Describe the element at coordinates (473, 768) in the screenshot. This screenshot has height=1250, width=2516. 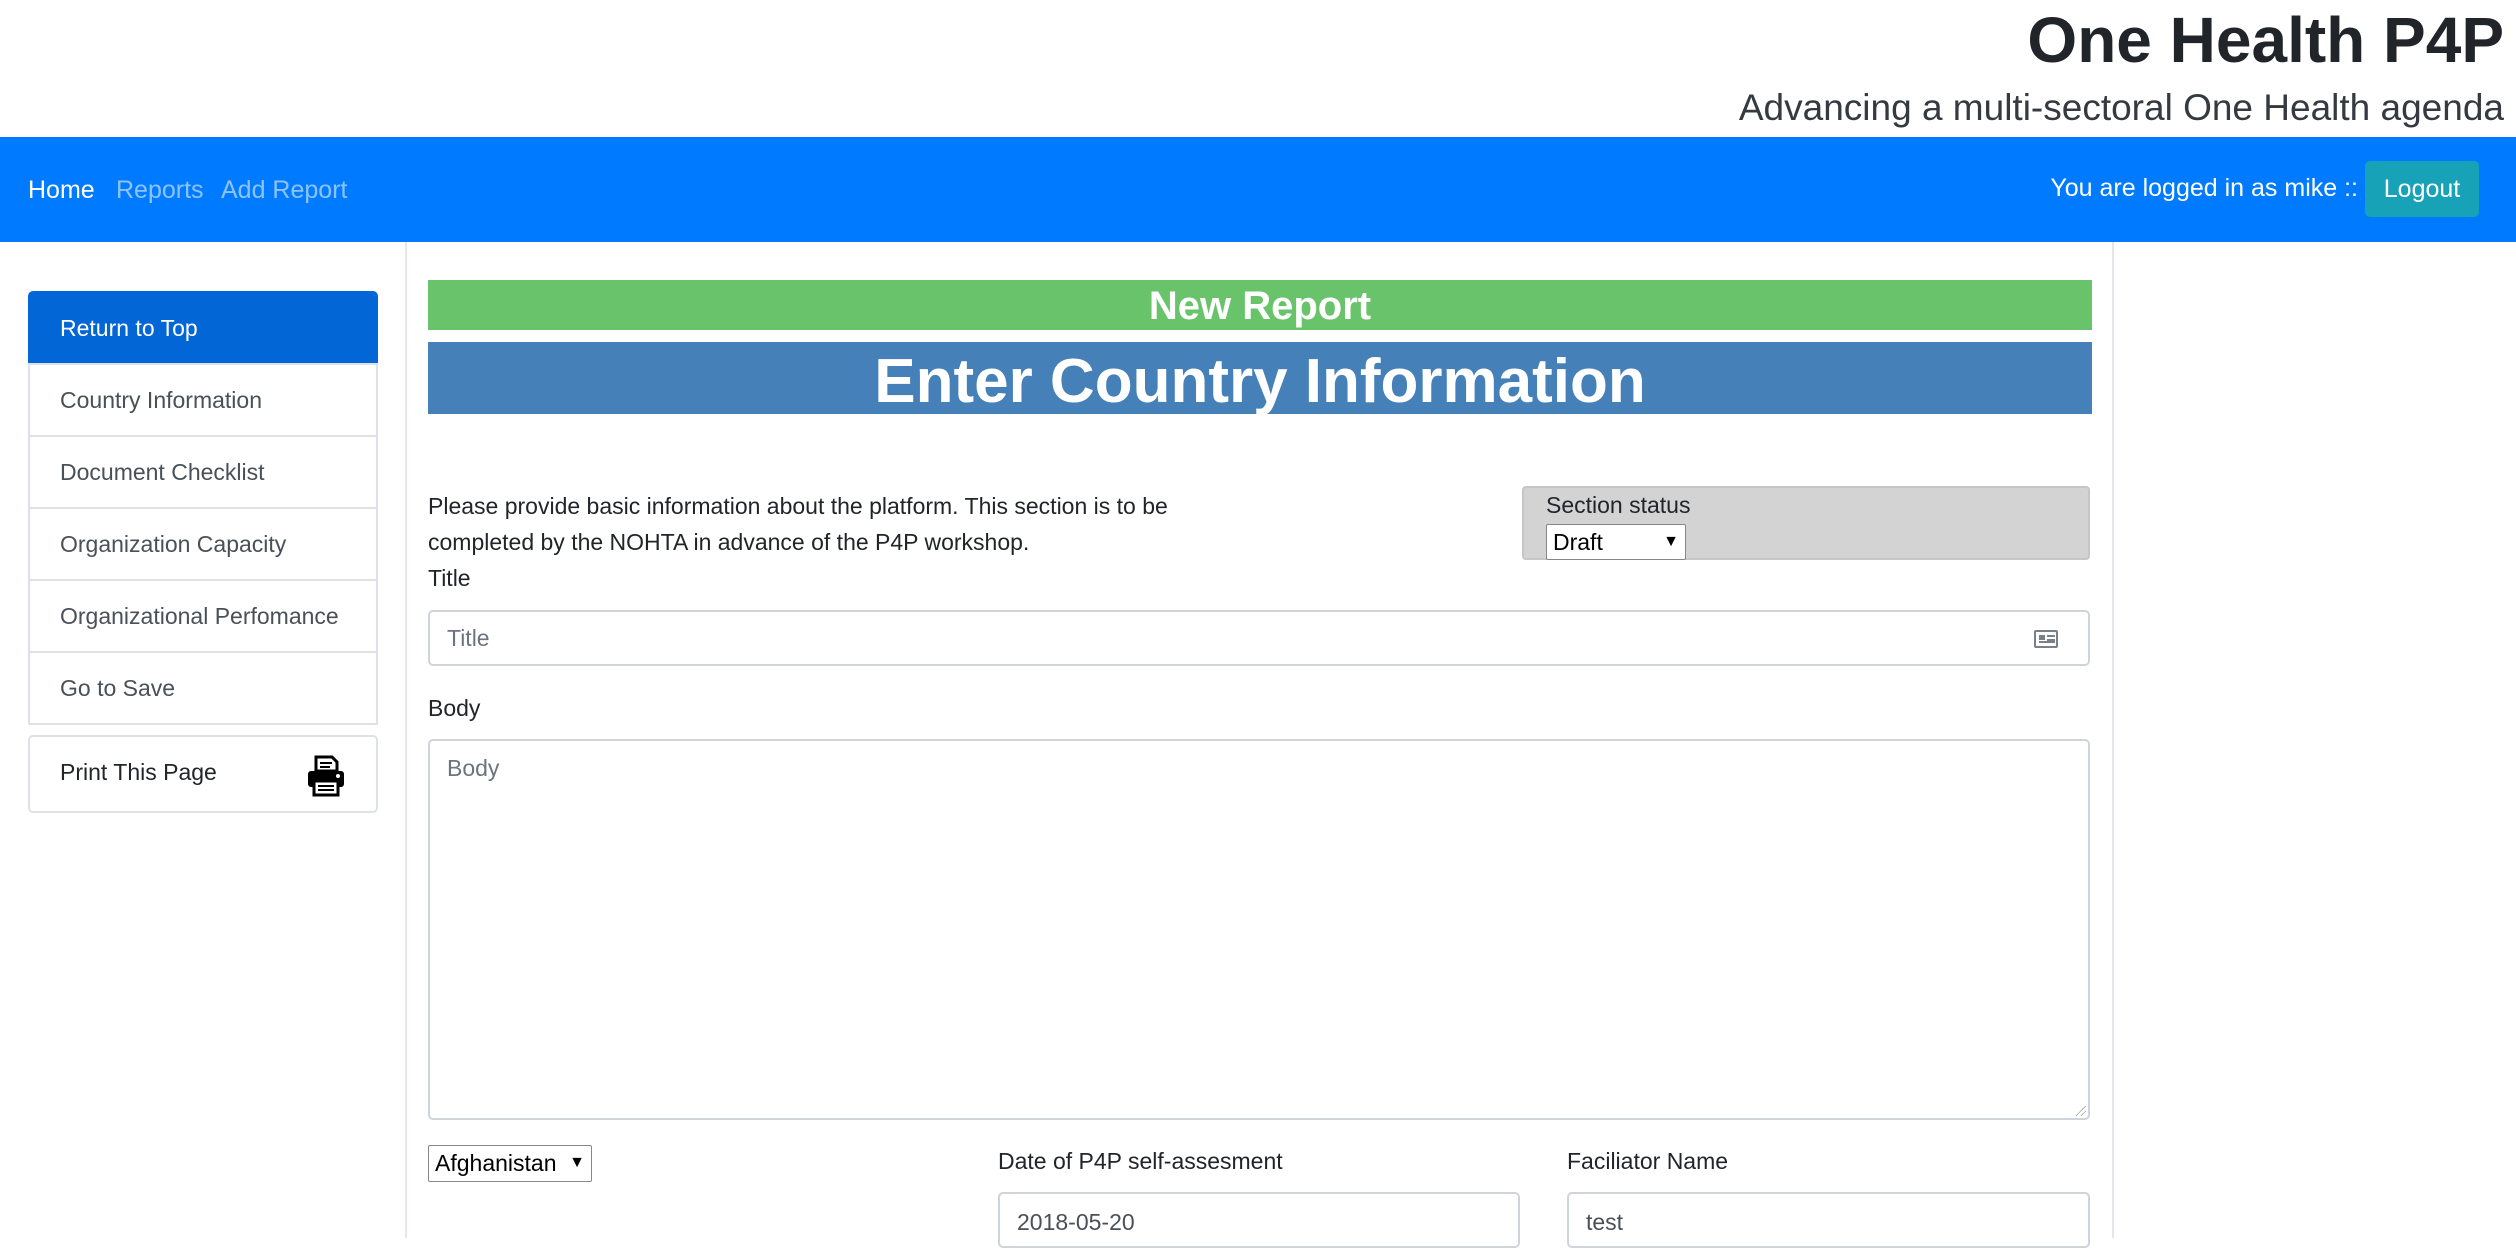
I see `body-placeholder: Body` at that location.